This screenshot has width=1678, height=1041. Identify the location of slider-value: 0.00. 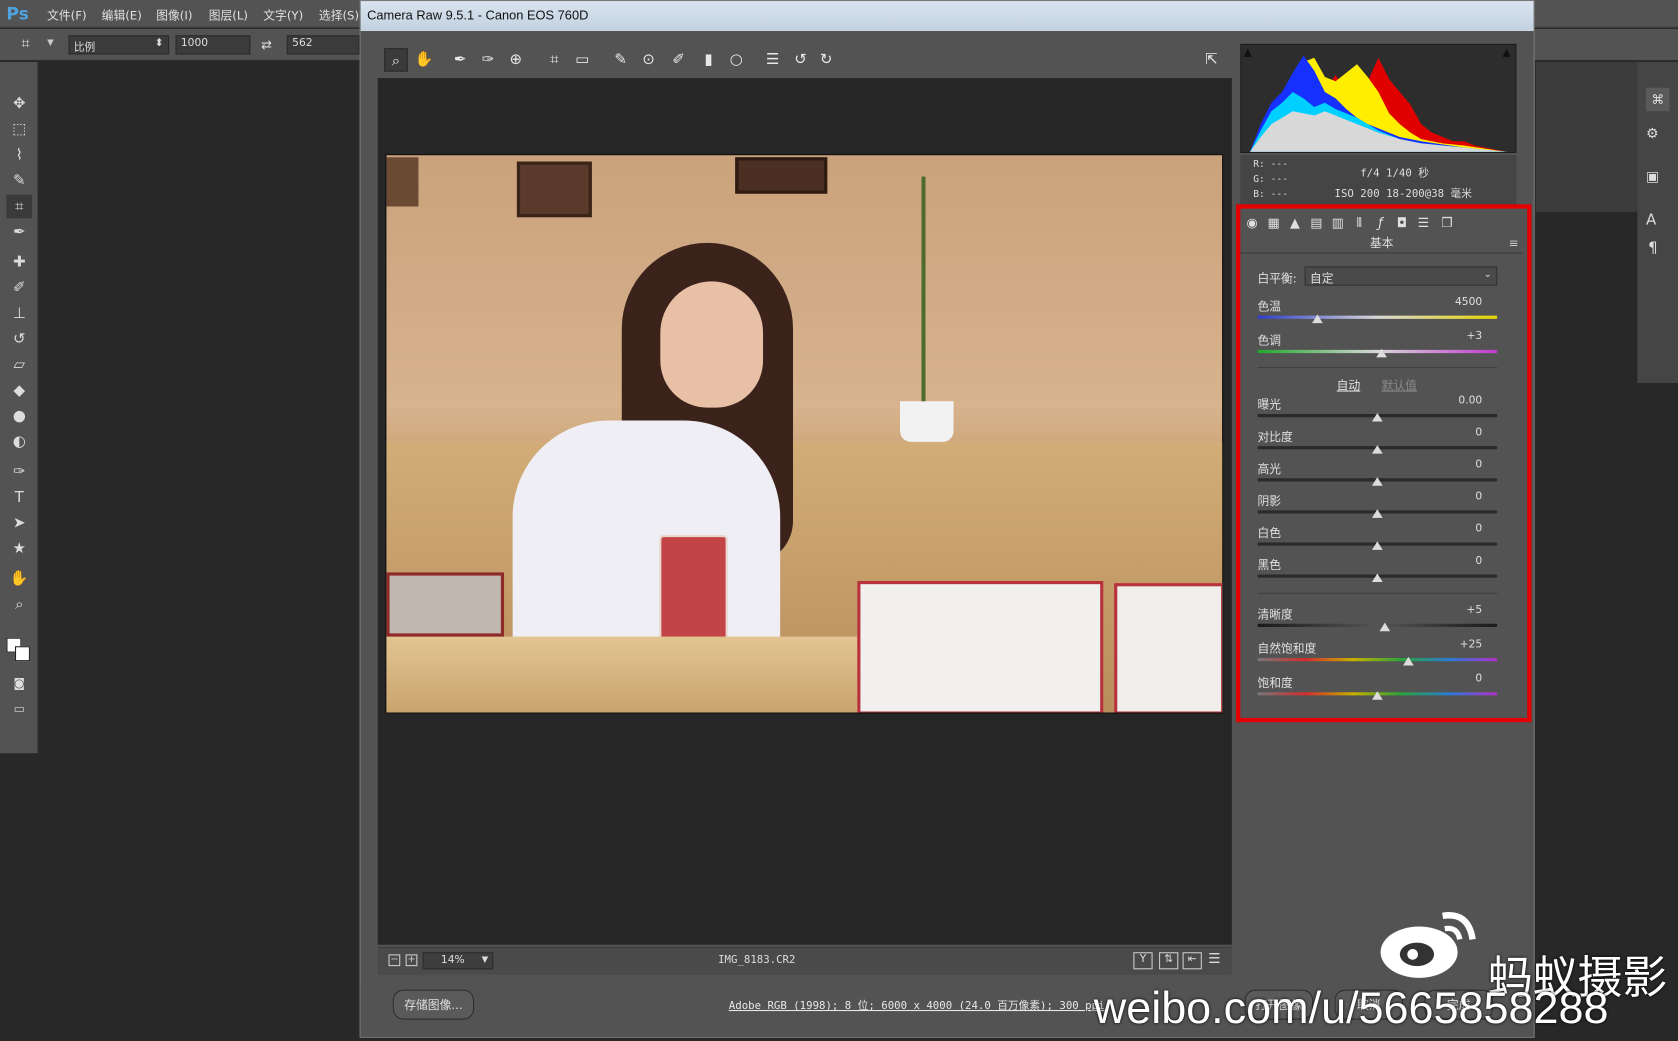
(1458, 401).